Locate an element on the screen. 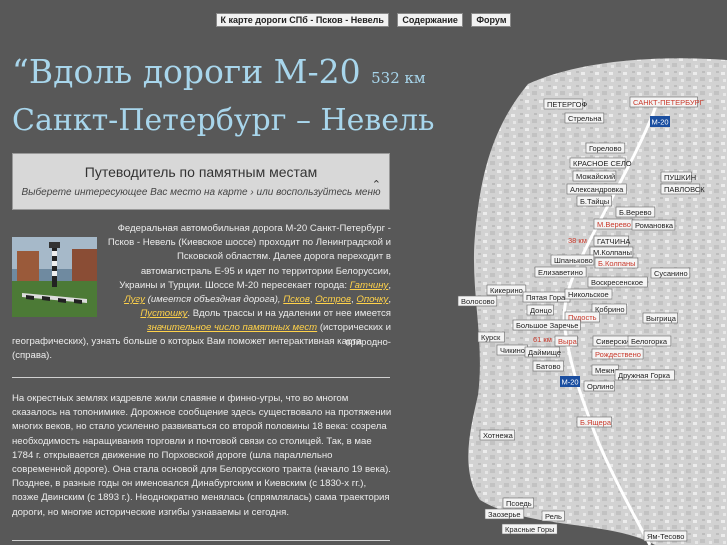 This screenshot has height=545, width=727. chevron-up-icon: ⌃ is located at coordinates (376, 184).